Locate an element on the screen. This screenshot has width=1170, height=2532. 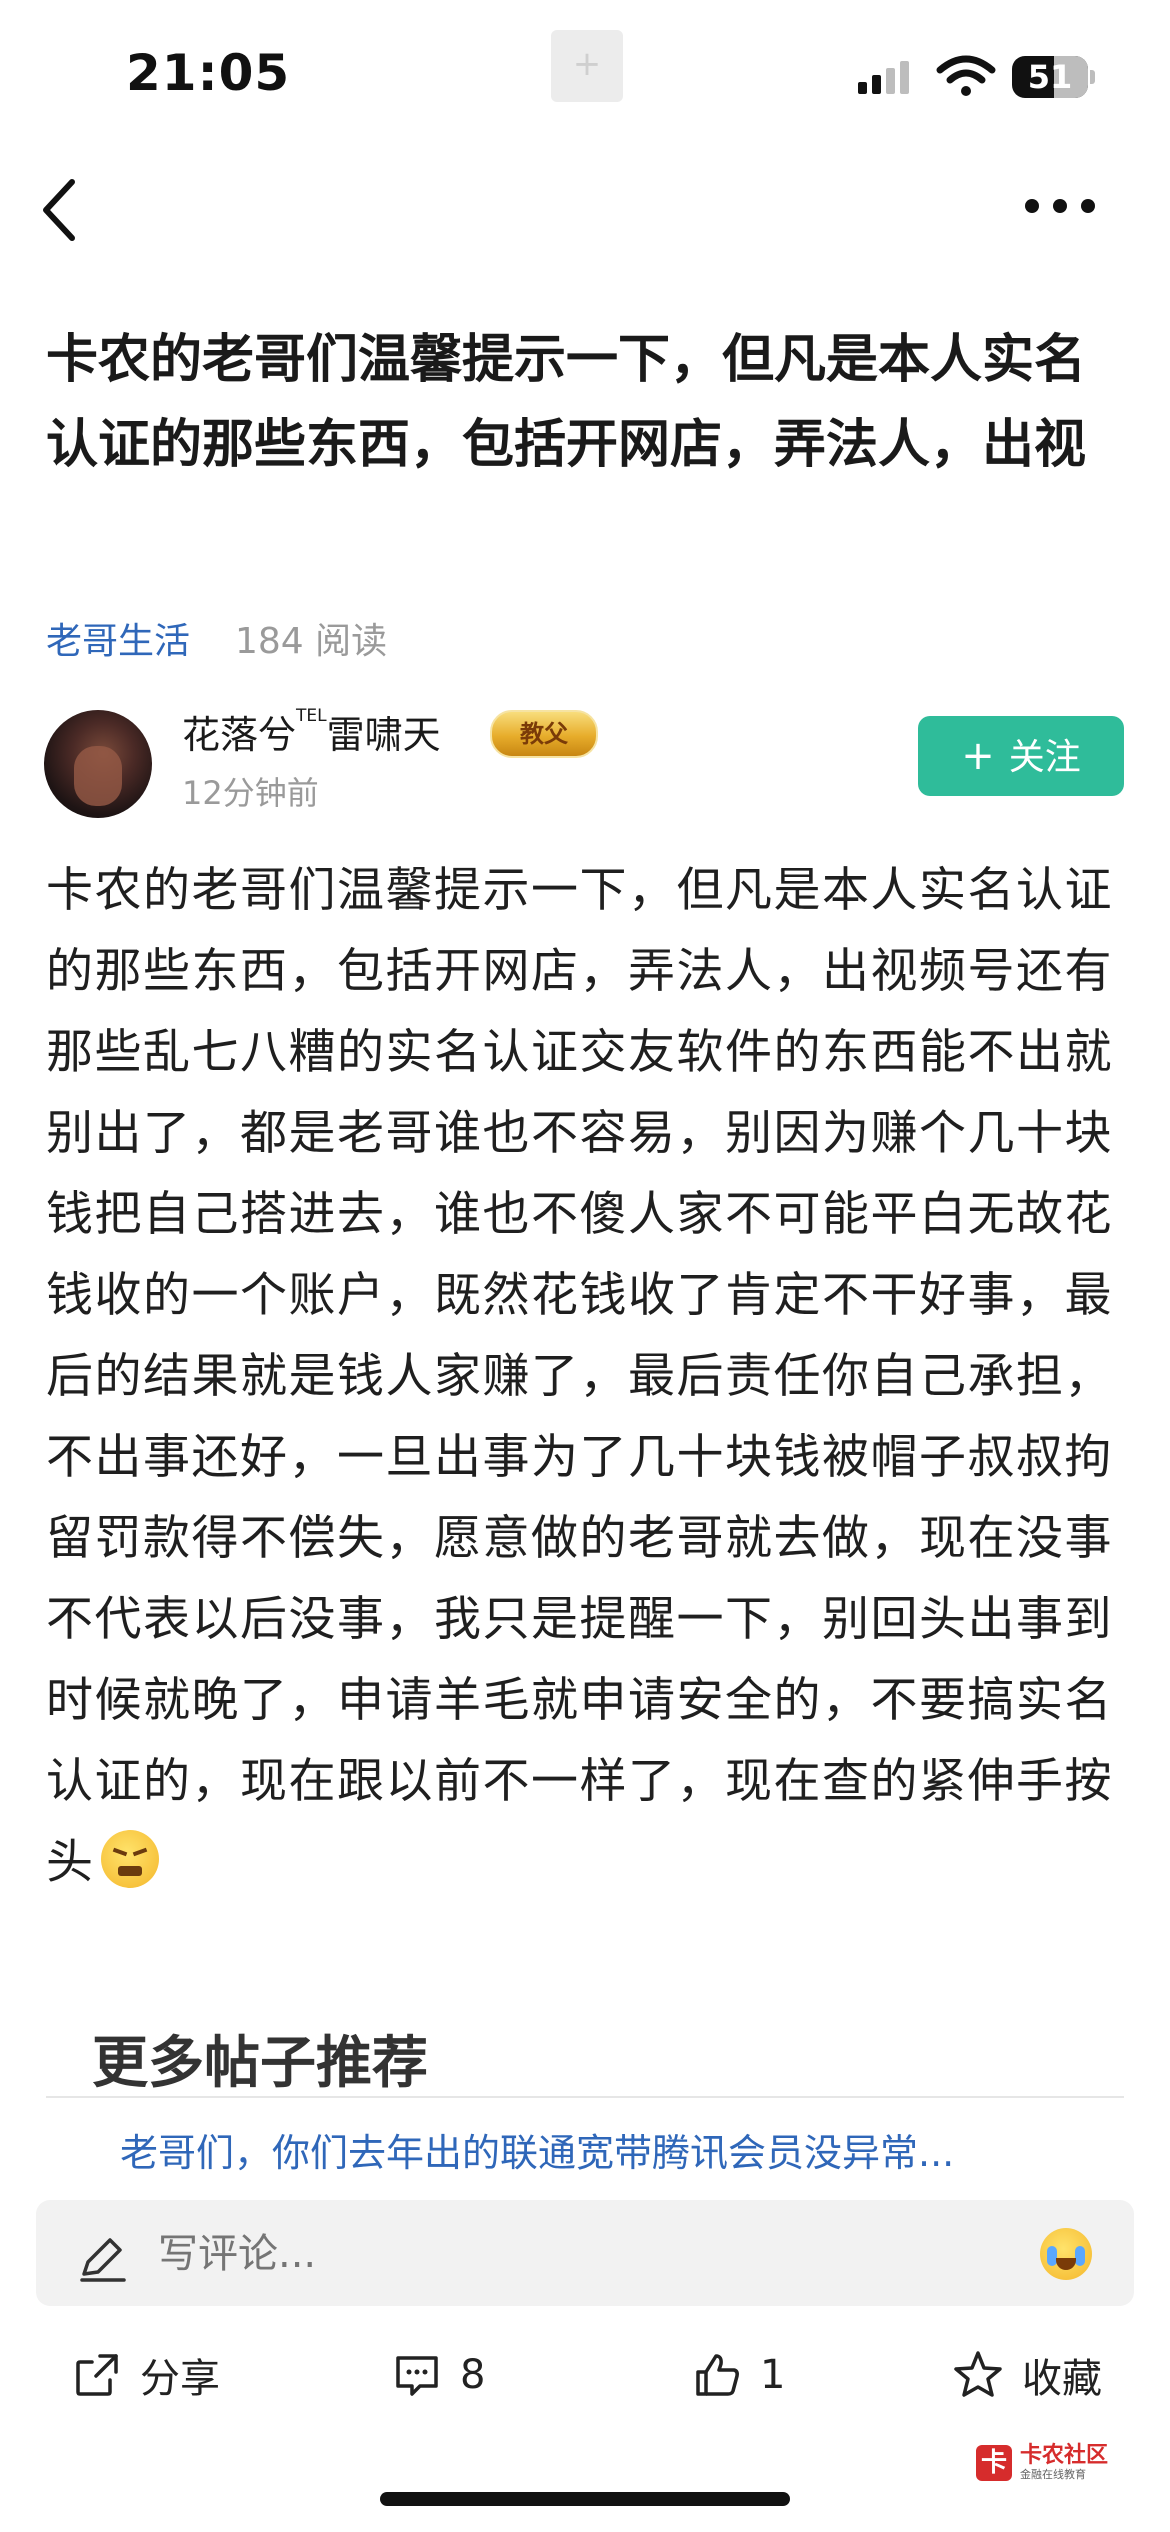
battery-level: 51 is located at coordinates (1050, 77).